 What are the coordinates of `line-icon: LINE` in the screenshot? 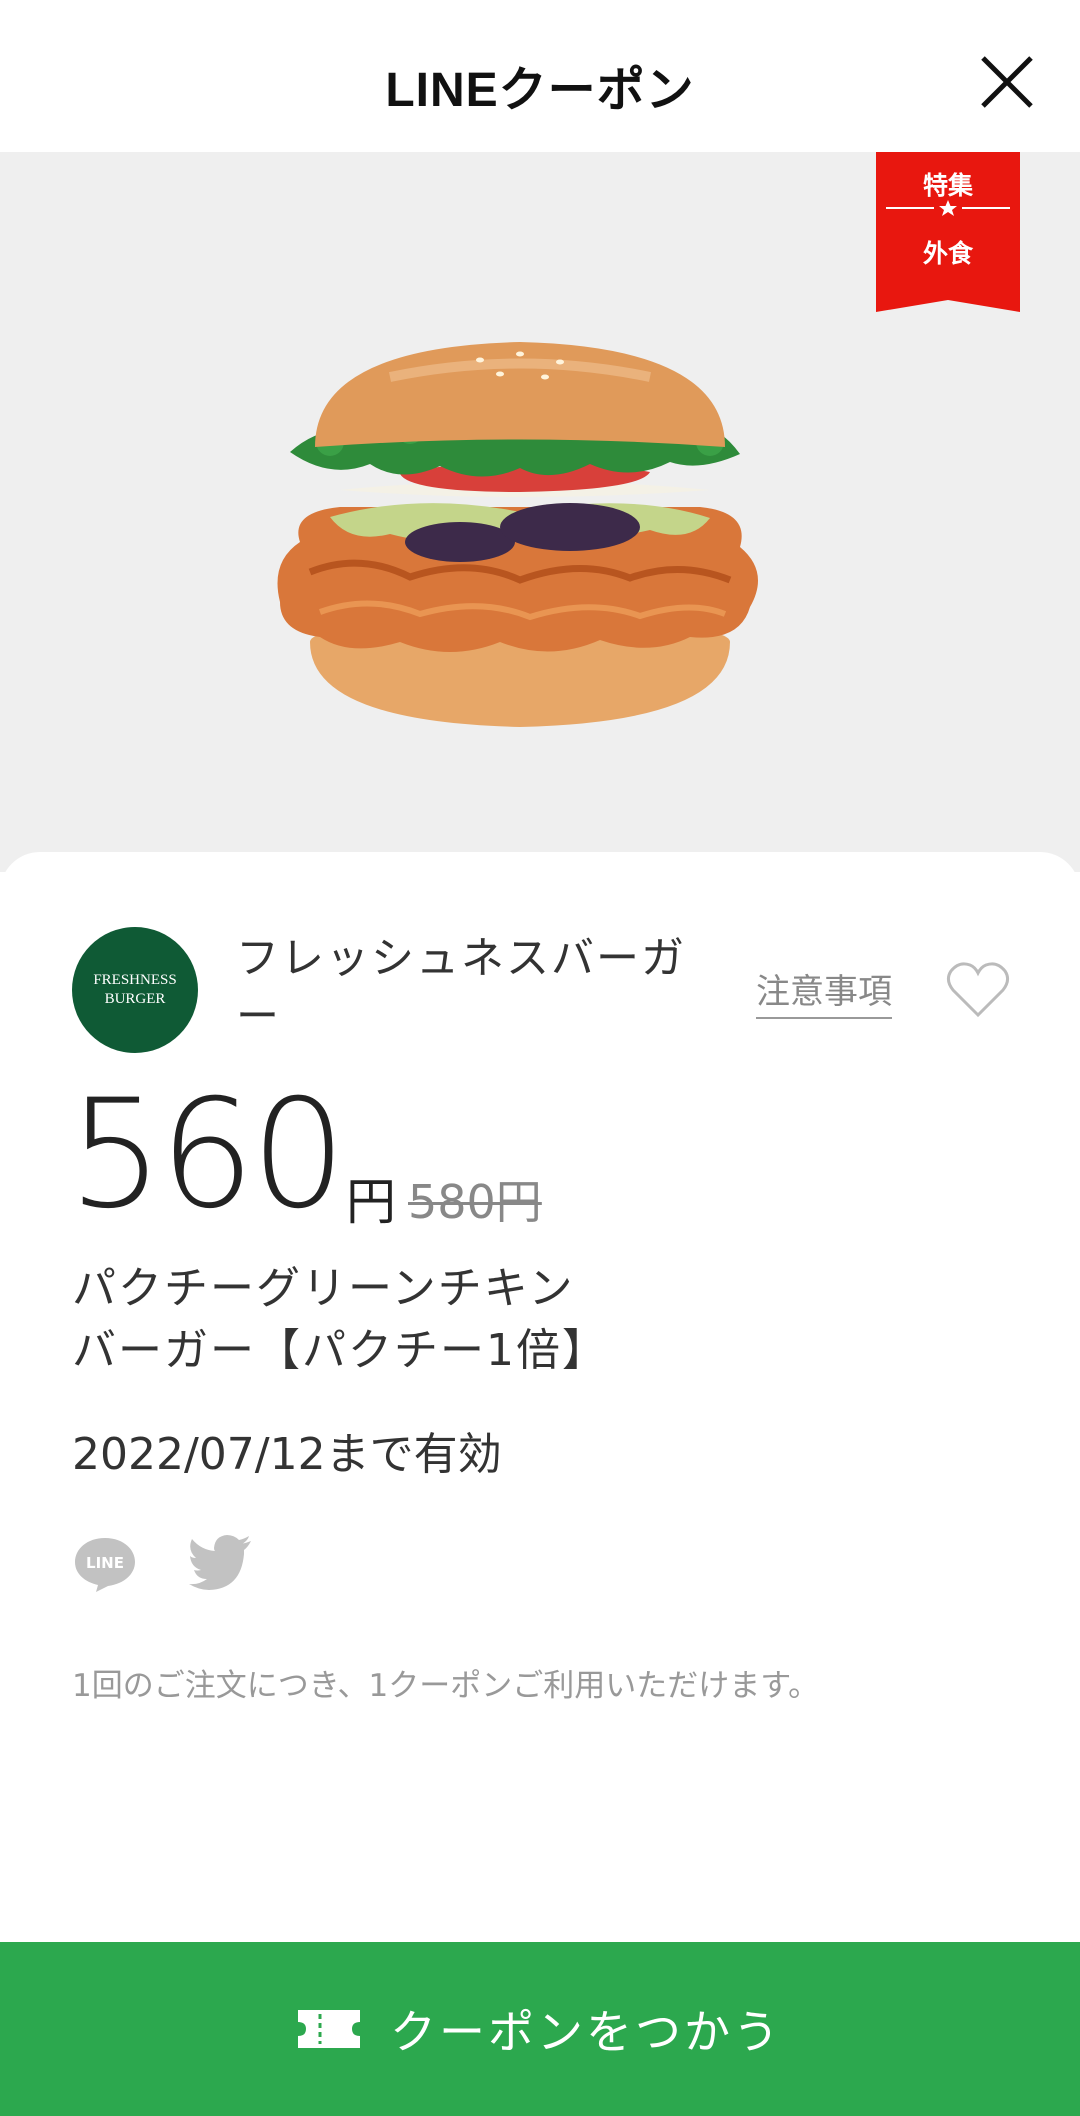 It's located at (105, 1565).